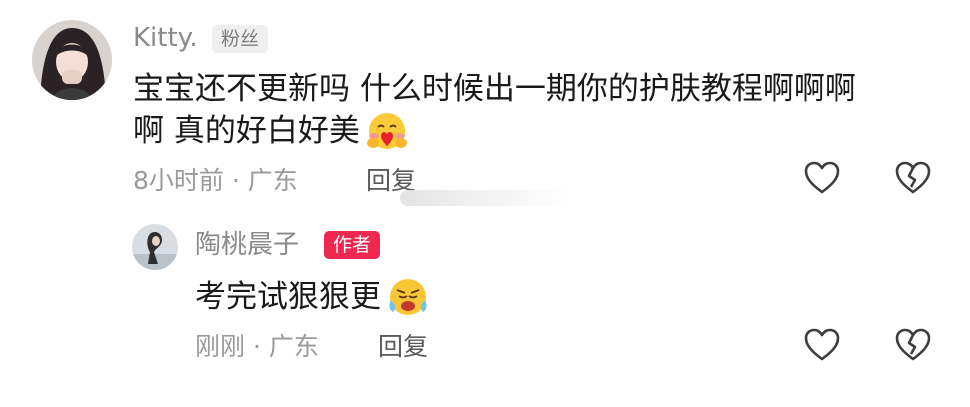 This screenshot has height=407, width=970. Describe the element at coordinates (408, 297) in the screenshot. I see `crying-face-emoji` at that location.